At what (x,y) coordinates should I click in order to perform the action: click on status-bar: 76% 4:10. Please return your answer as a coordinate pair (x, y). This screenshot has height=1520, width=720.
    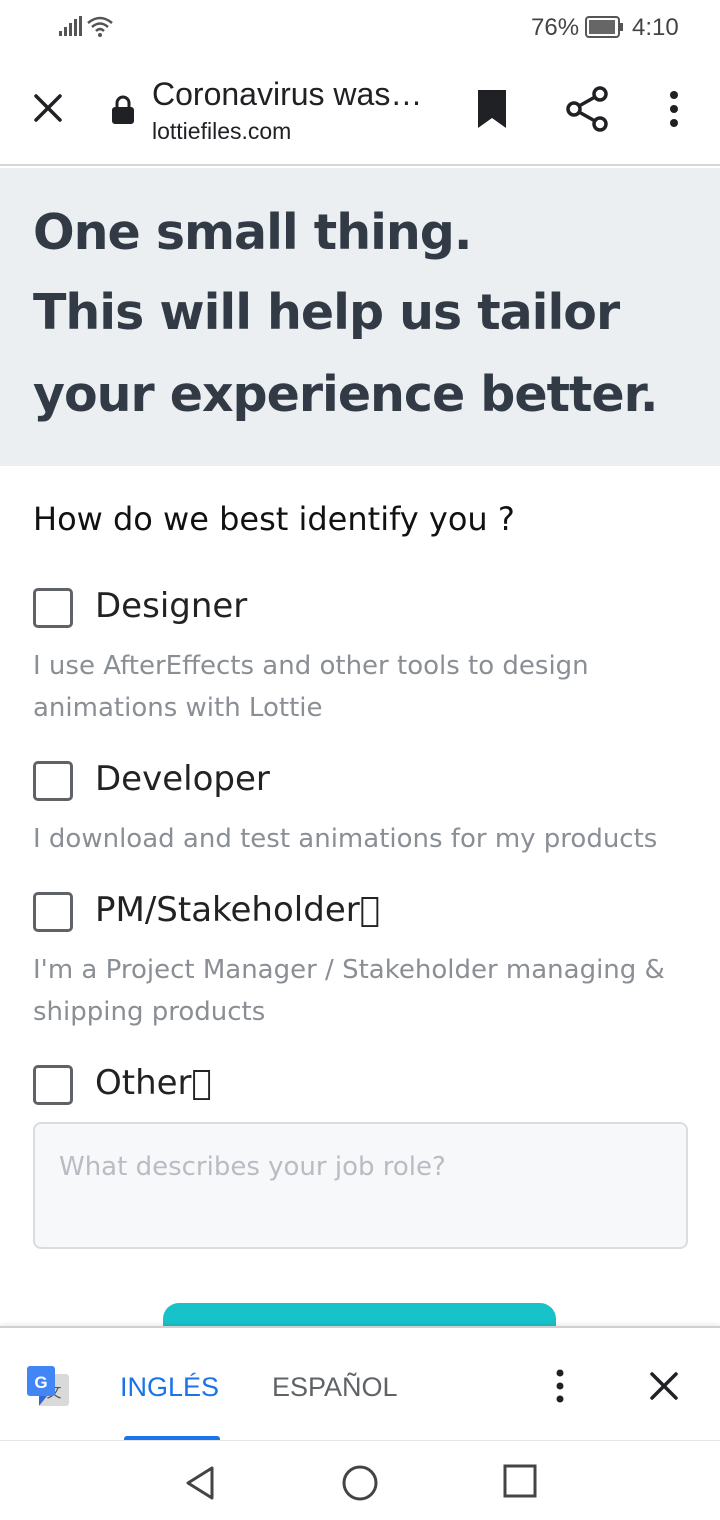
    Looking at the image, I should click on (360, 28).